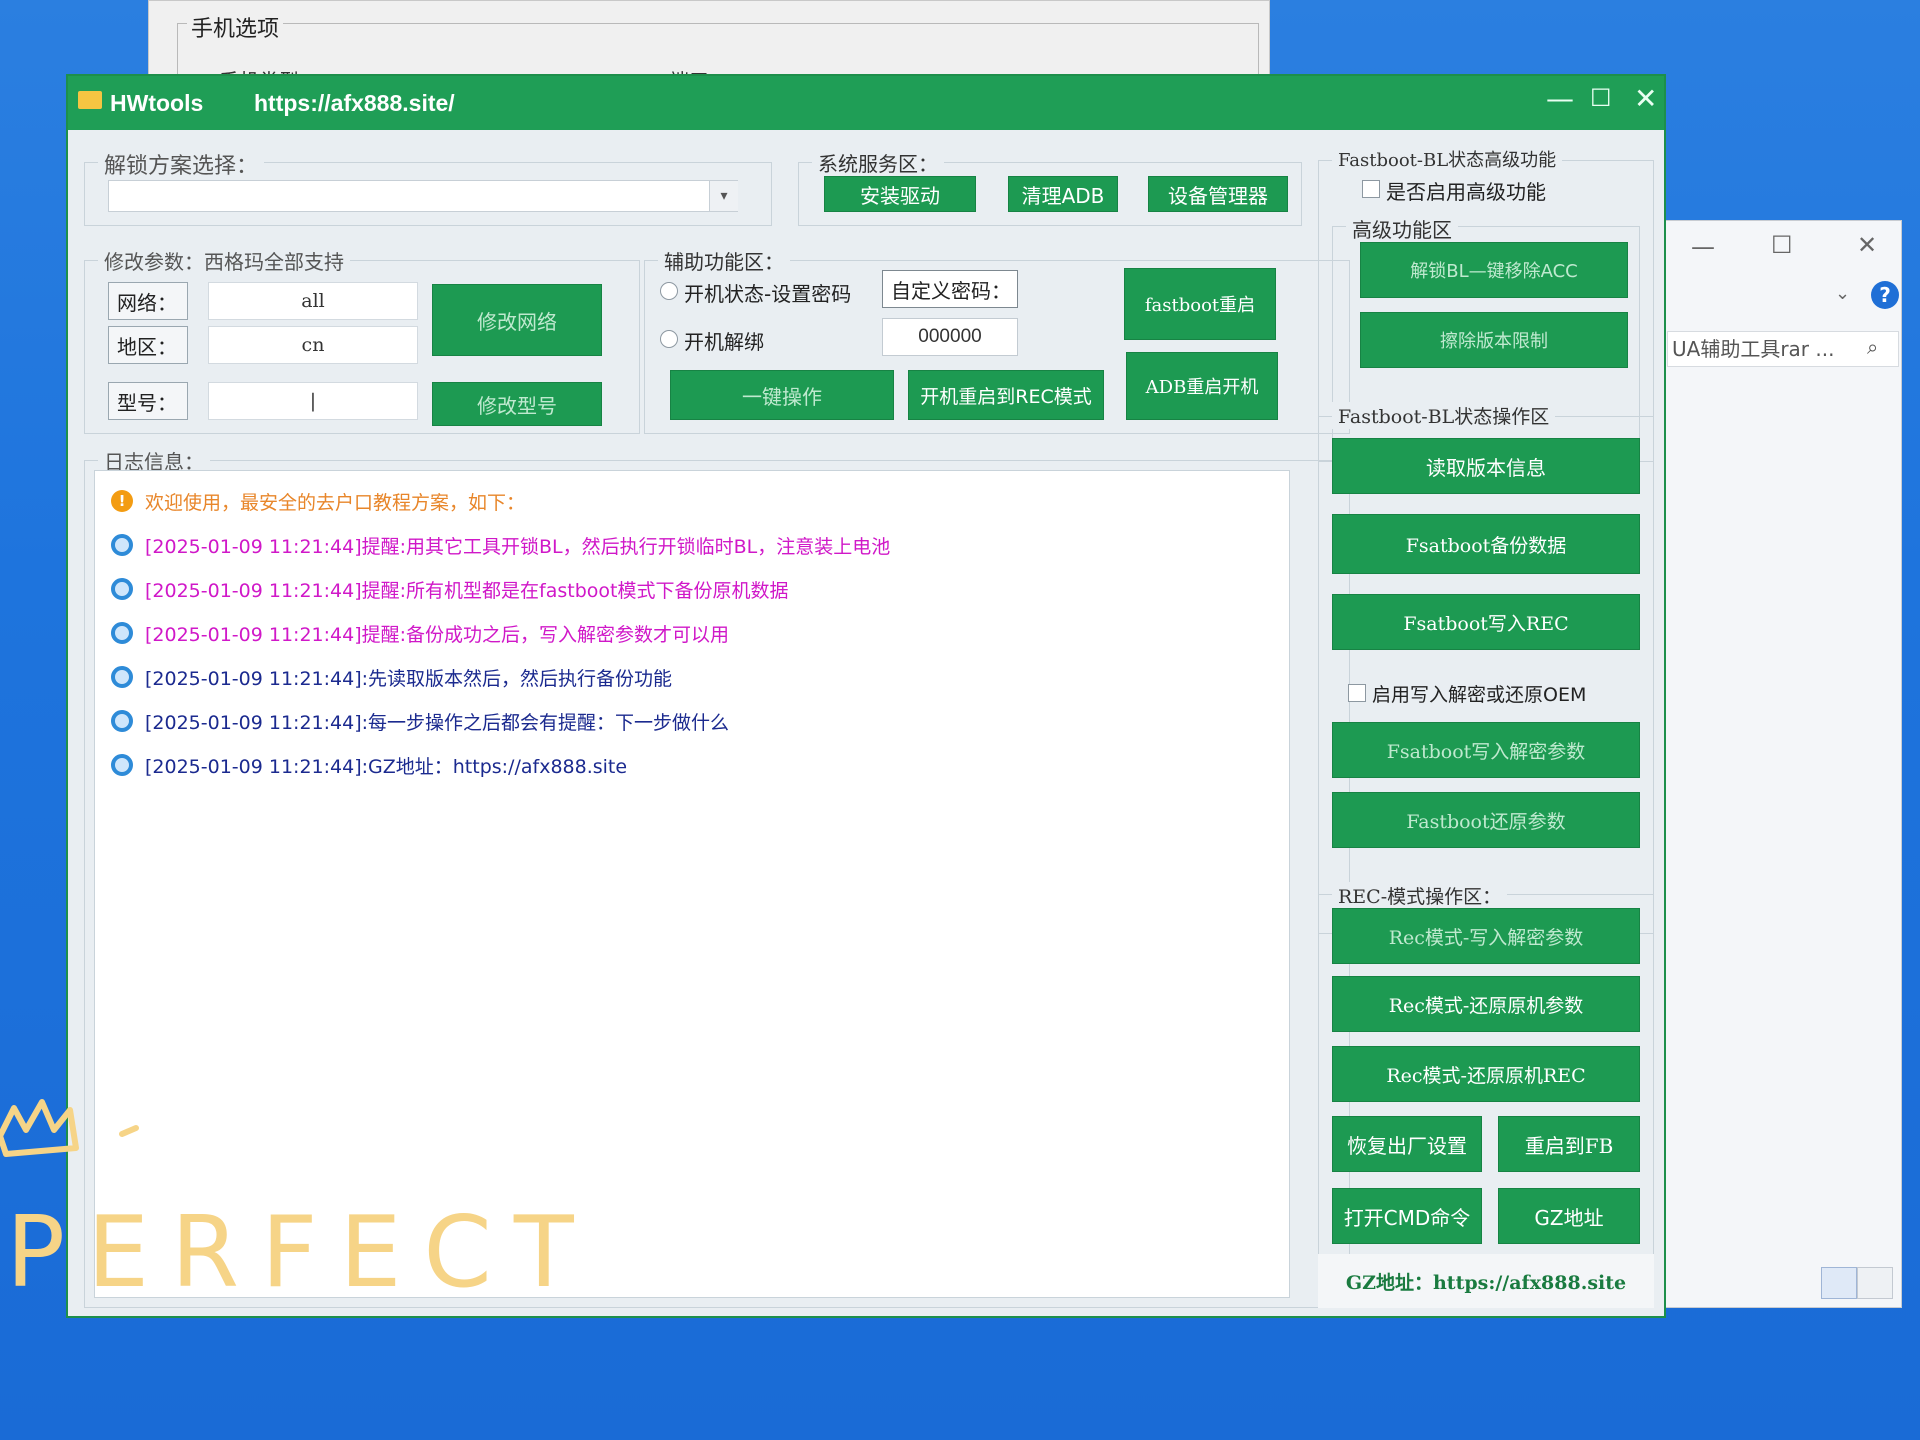  What do you see at coordinates (517, 404) in the screenshot?
I see `modify-model-button: 修改型号` at bounding box center [517, 404].